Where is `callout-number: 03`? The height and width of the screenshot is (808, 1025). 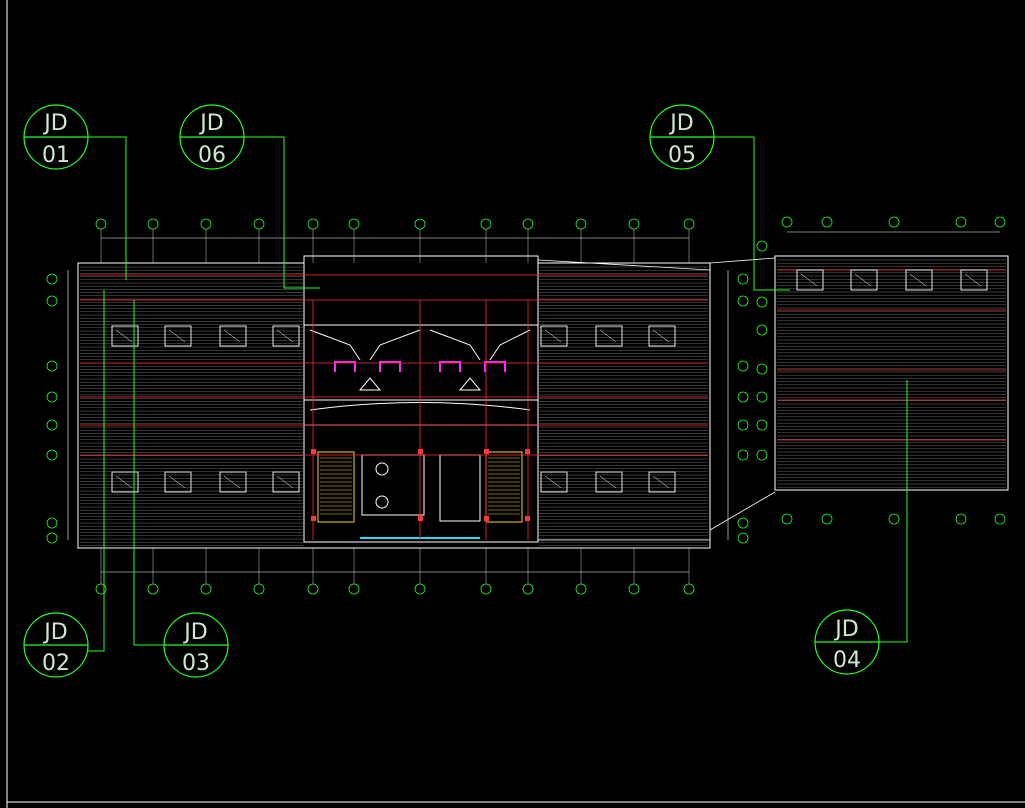
callout-number: 03 is located at coordinates (196, 663).